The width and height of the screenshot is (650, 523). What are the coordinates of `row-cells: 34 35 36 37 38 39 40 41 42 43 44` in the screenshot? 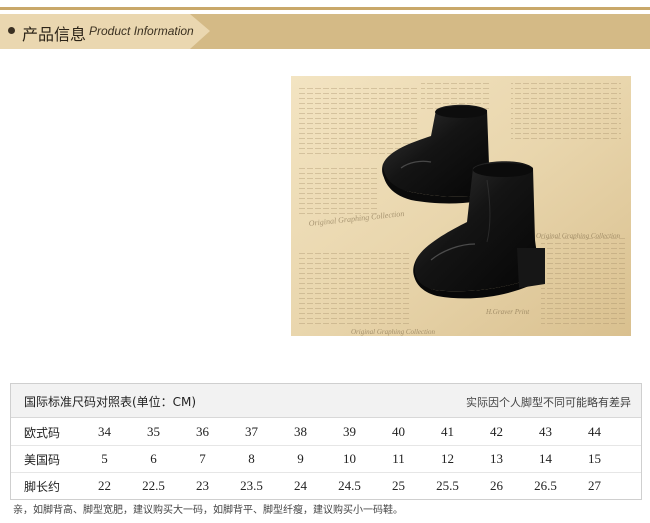 It's located at (350, 433).